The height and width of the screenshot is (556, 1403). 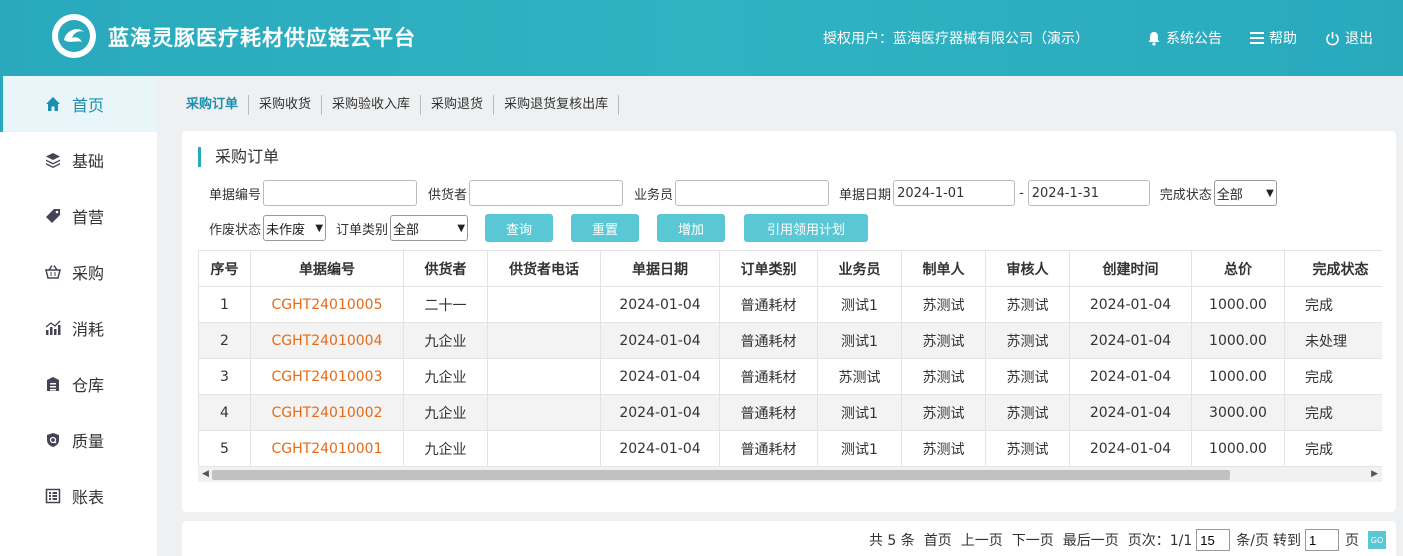 I want to click on tab-purchase-return: 采购退货, so click(x=458, y=105).